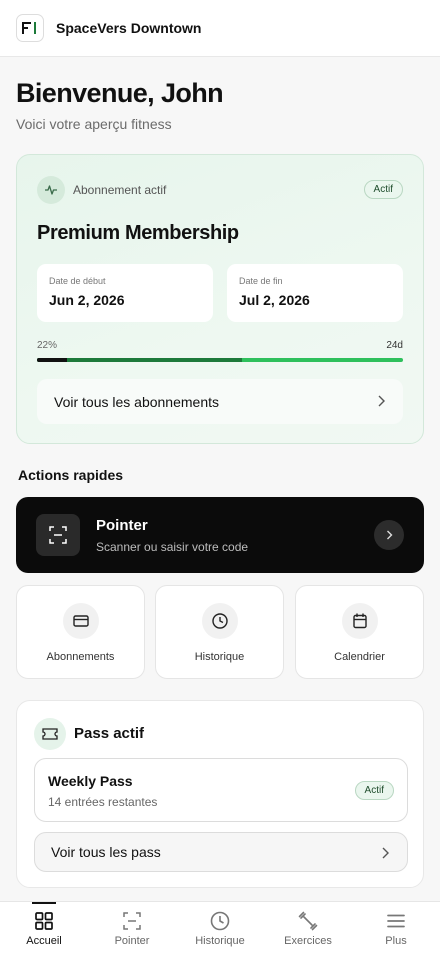 This screenshot has height=956, width=440. I want to click on nav-label: Plus, so click(396, 941).